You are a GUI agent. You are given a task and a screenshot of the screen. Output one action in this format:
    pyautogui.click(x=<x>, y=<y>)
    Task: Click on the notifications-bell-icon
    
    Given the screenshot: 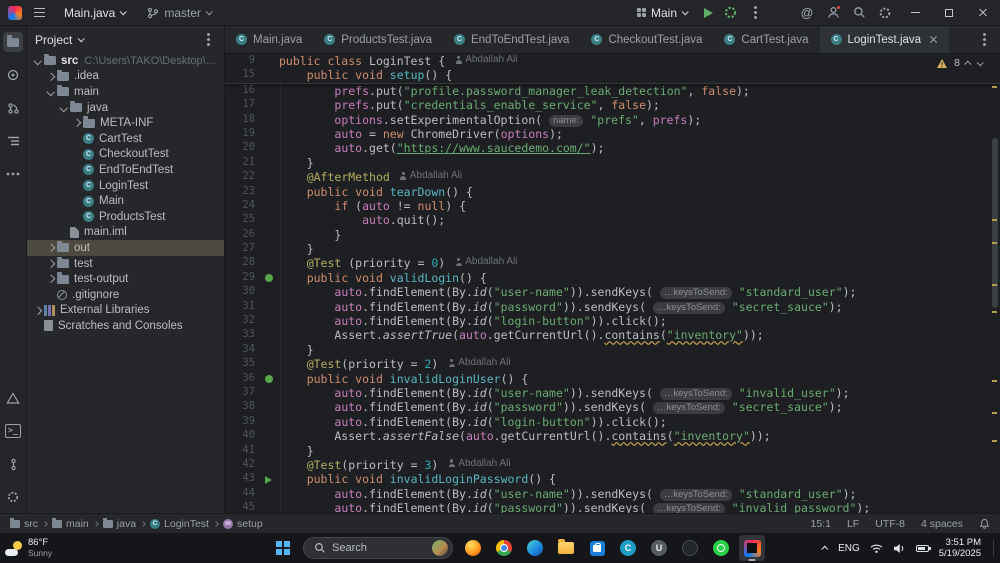 What is the action you would take?
    pyautogui.click(x=984, y=523)
    